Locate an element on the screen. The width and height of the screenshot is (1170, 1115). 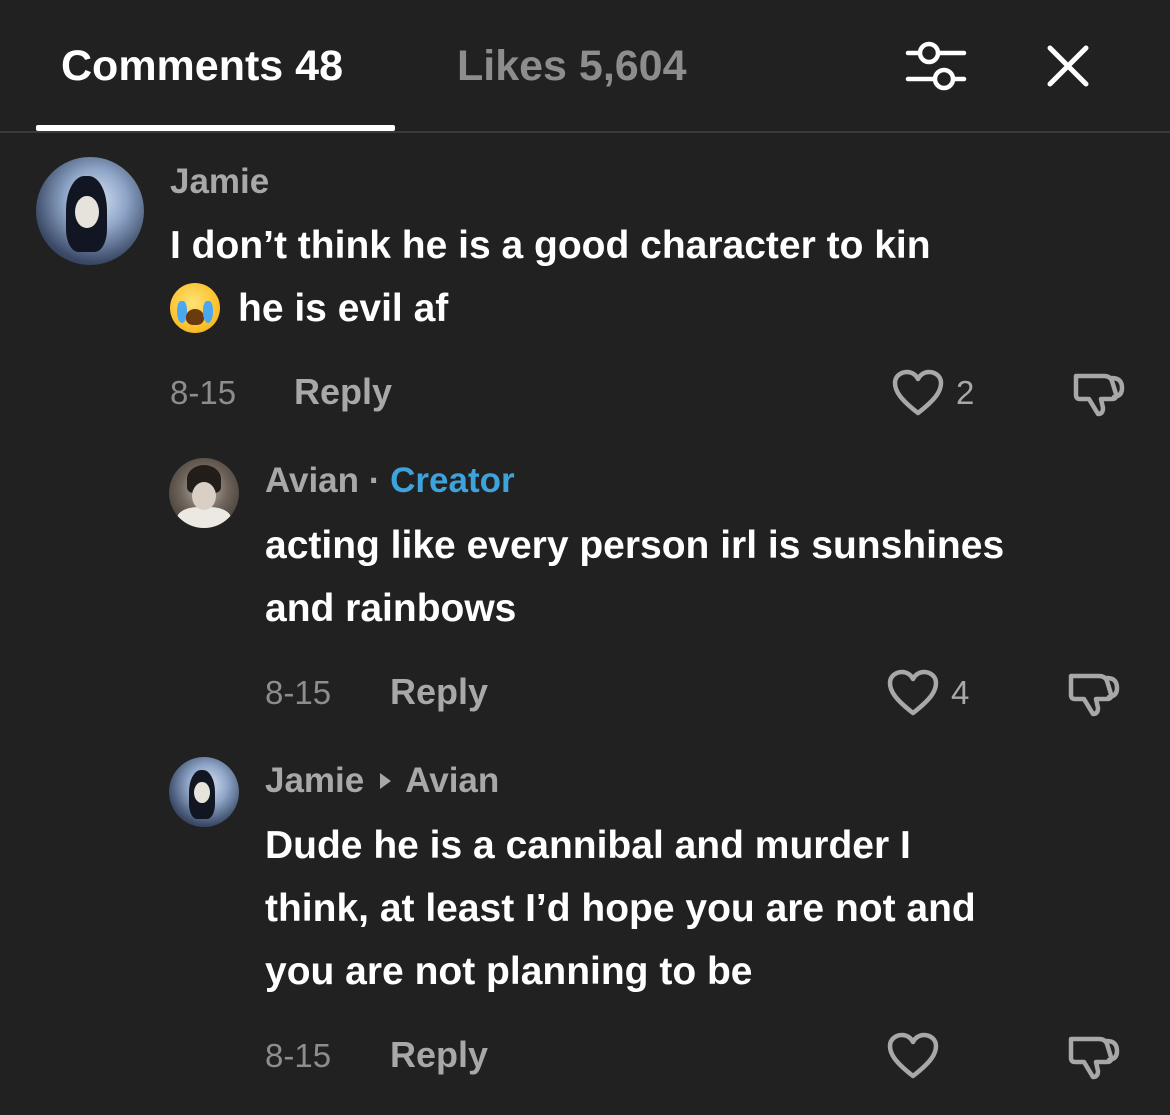
username-link: Jamie is located at coordinates (314, 780).